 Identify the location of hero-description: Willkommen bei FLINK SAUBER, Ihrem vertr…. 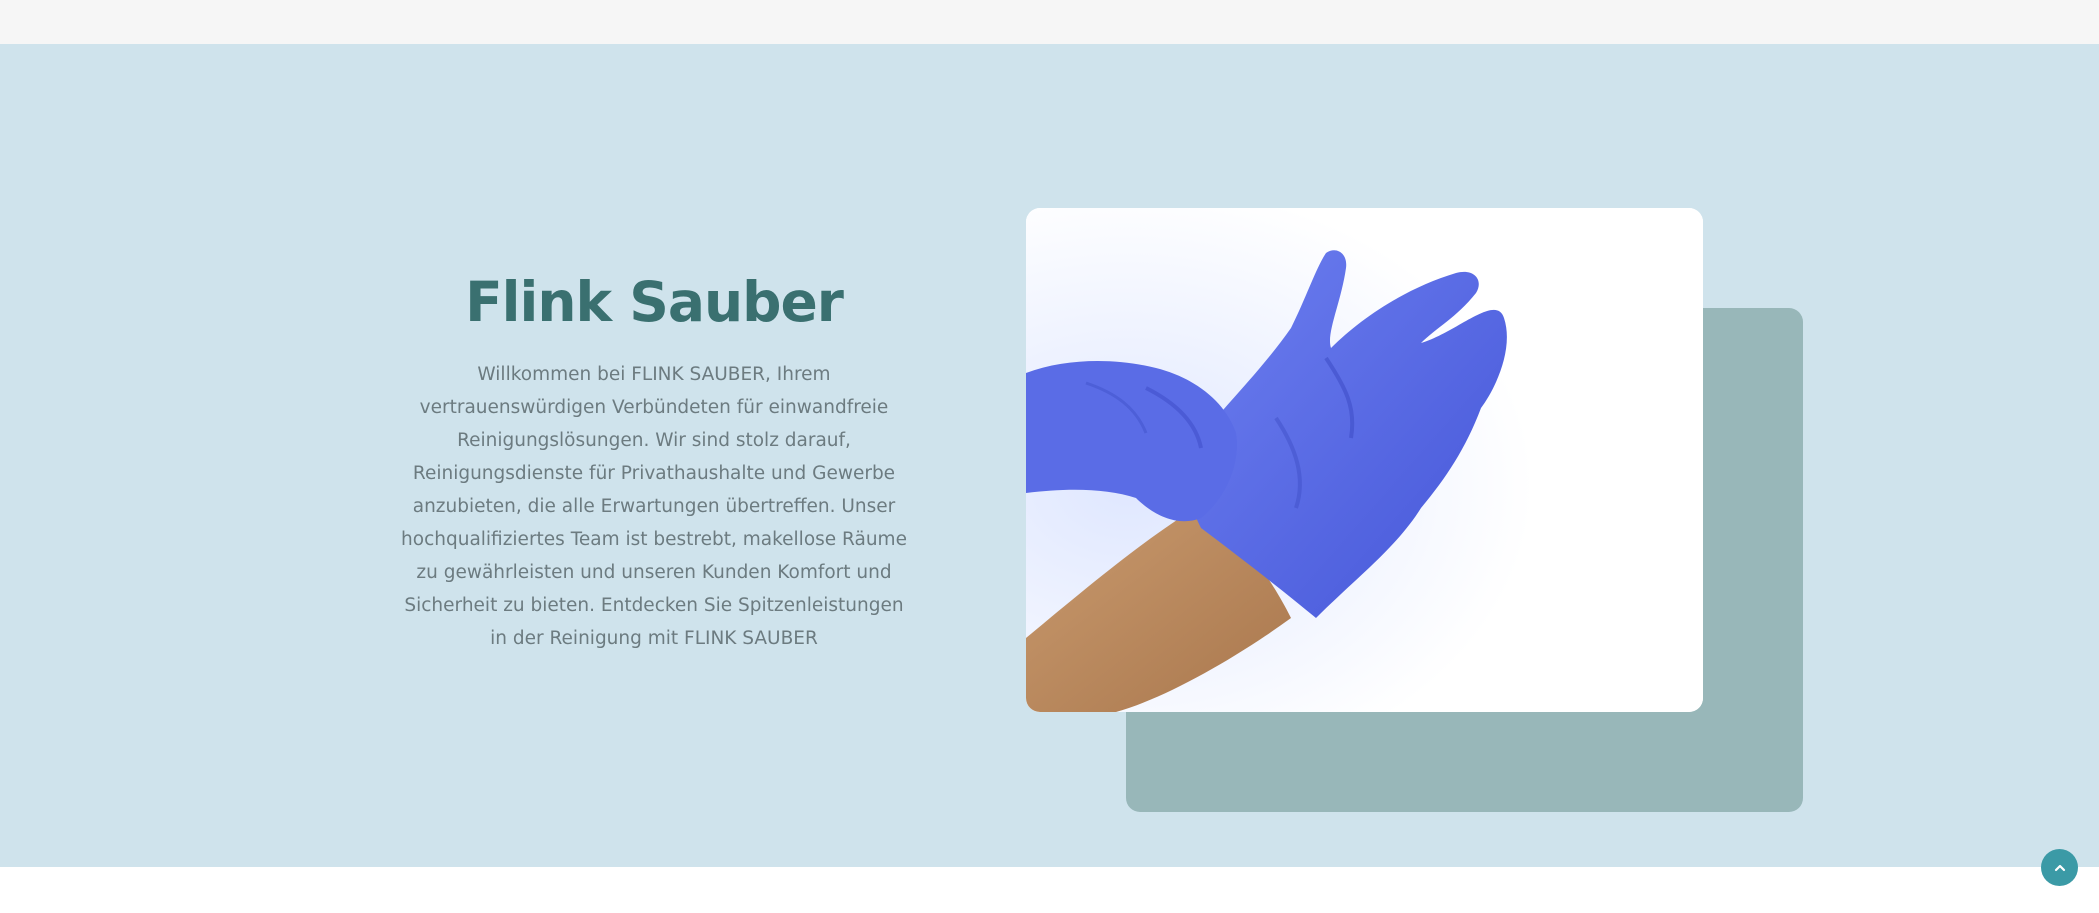
(654, 506).